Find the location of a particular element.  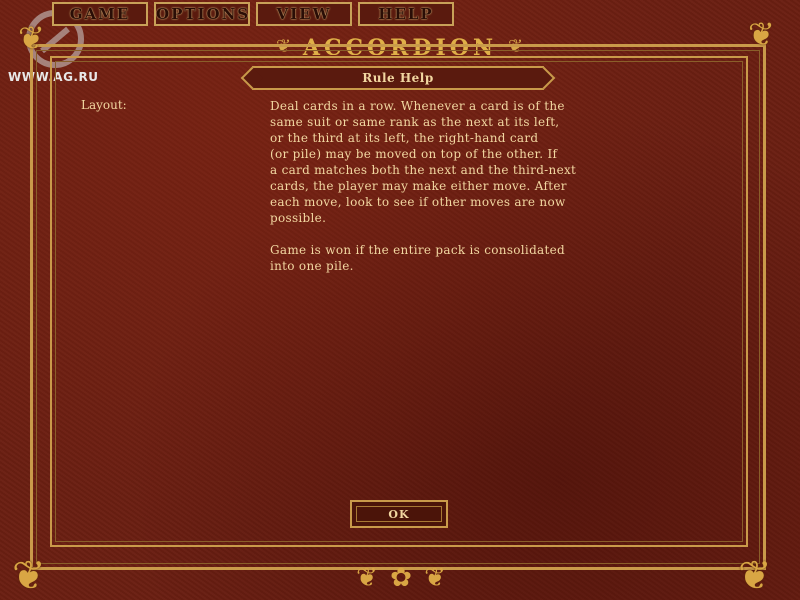

menu-bar: GAME OPTIONS VIEW HELP is located at coordinates (253, 14).